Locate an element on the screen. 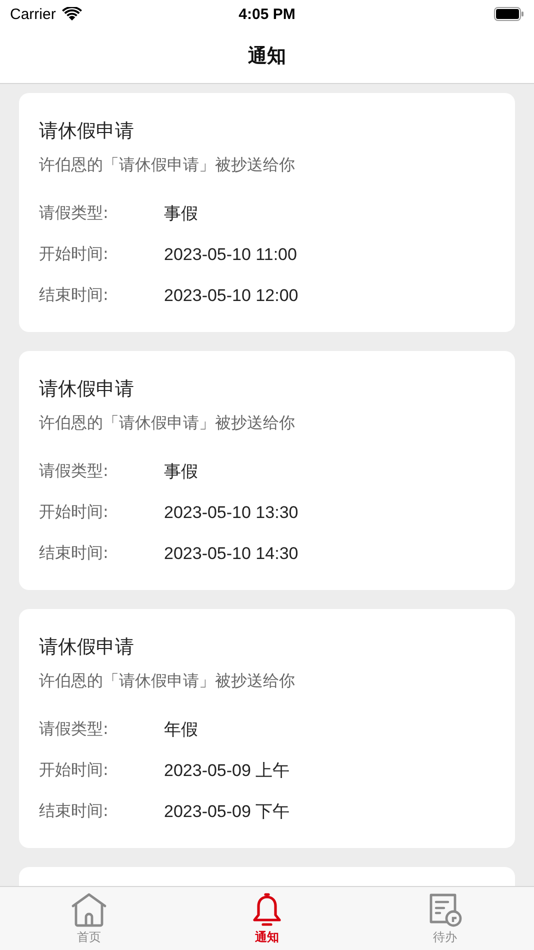 The image size is (534, 950). field-value: 2023-05-10 14:30 is located at coordinates (231, 554).